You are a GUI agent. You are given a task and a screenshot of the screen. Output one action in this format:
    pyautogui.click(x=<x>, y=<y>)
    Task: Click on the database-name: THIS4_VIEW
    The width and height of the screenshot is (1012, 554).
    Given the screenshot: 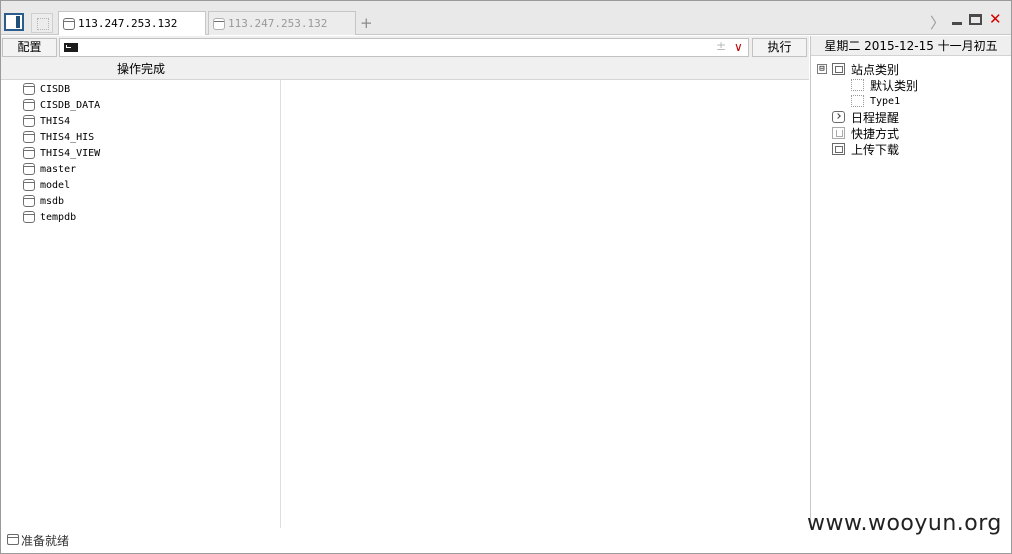 What is the action you would take?
    pyautogui.click(x=70, y=153)
    